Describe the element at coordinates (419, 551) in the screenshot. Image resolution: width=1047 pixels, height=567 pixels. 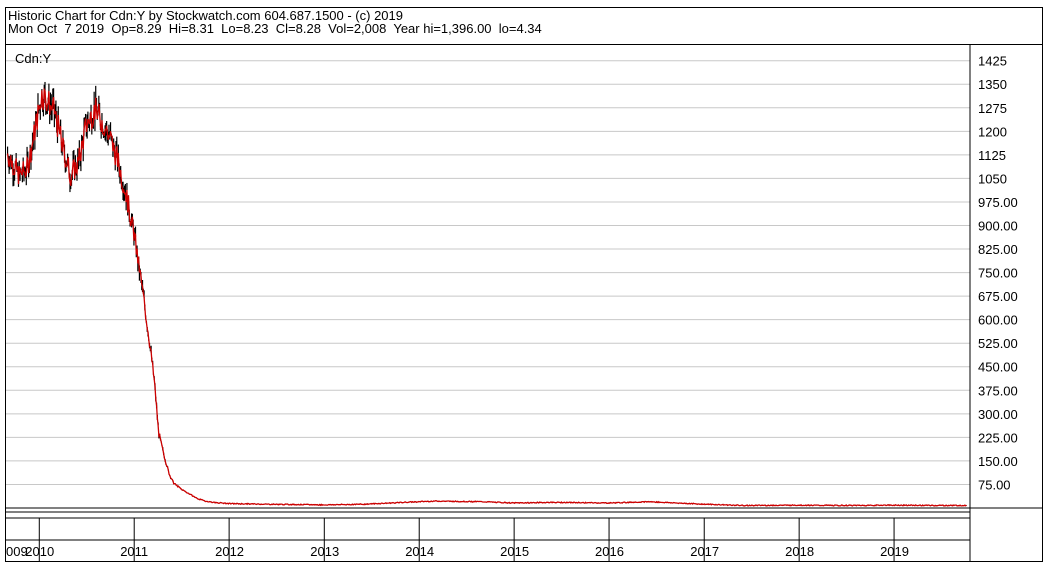
I see `x-tick-label: 2014` at that location.